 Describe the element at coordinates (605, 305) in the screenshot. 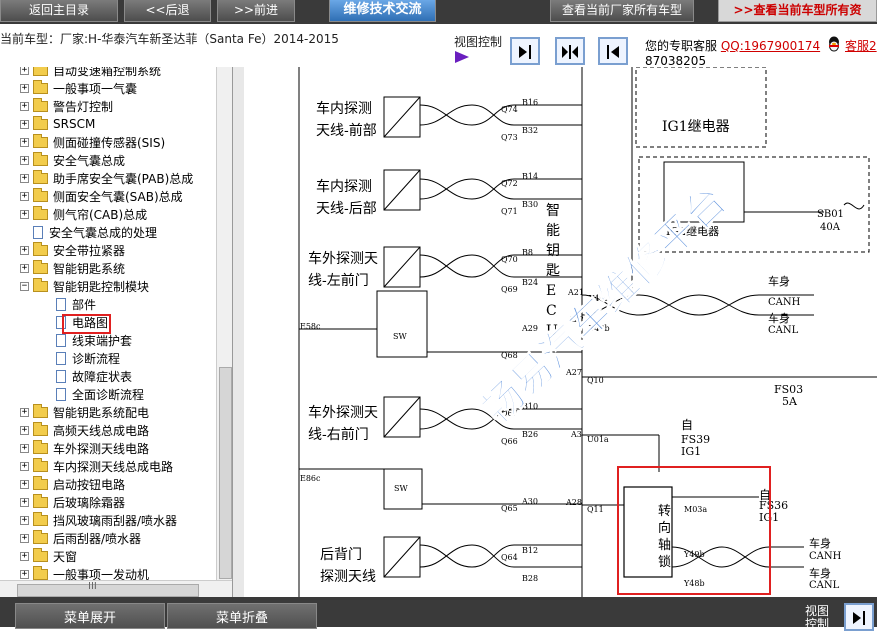

I see `watermark-text: 畅易汽车维修平台` at that location.